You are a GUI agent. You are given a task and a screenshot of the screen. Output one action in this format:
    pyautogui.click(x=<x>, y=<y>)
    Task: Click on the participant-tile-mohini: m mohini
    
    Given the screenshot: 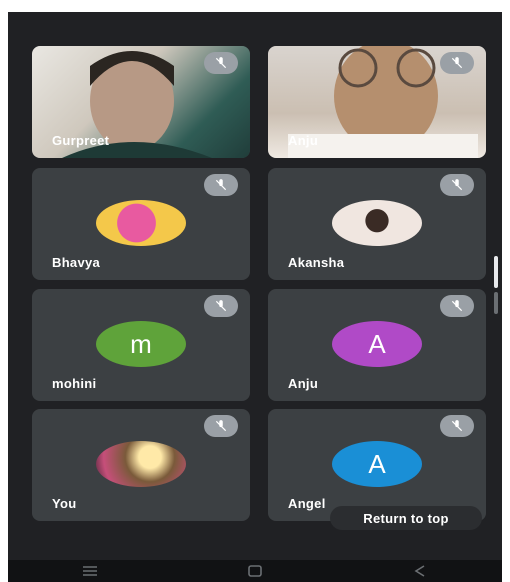 What is the action you would take?
    pyautogui.click(x=141, y=345)
    